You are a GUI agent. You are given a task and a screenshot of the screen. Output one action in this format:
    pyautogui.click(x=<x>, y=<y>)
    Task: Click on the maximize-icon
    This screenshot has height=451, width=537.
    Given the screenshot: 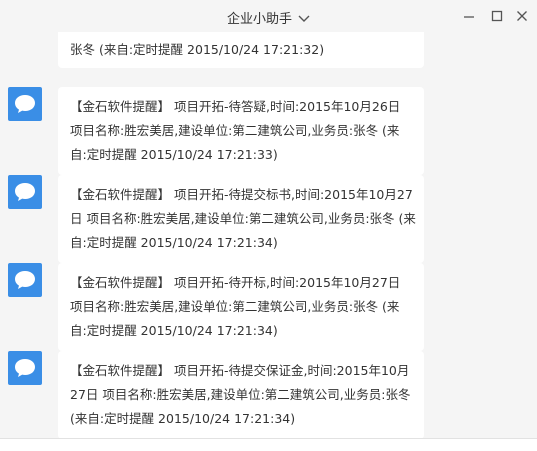 What is the action you would take?
    pyautogui.click(x=497, y=15)
    